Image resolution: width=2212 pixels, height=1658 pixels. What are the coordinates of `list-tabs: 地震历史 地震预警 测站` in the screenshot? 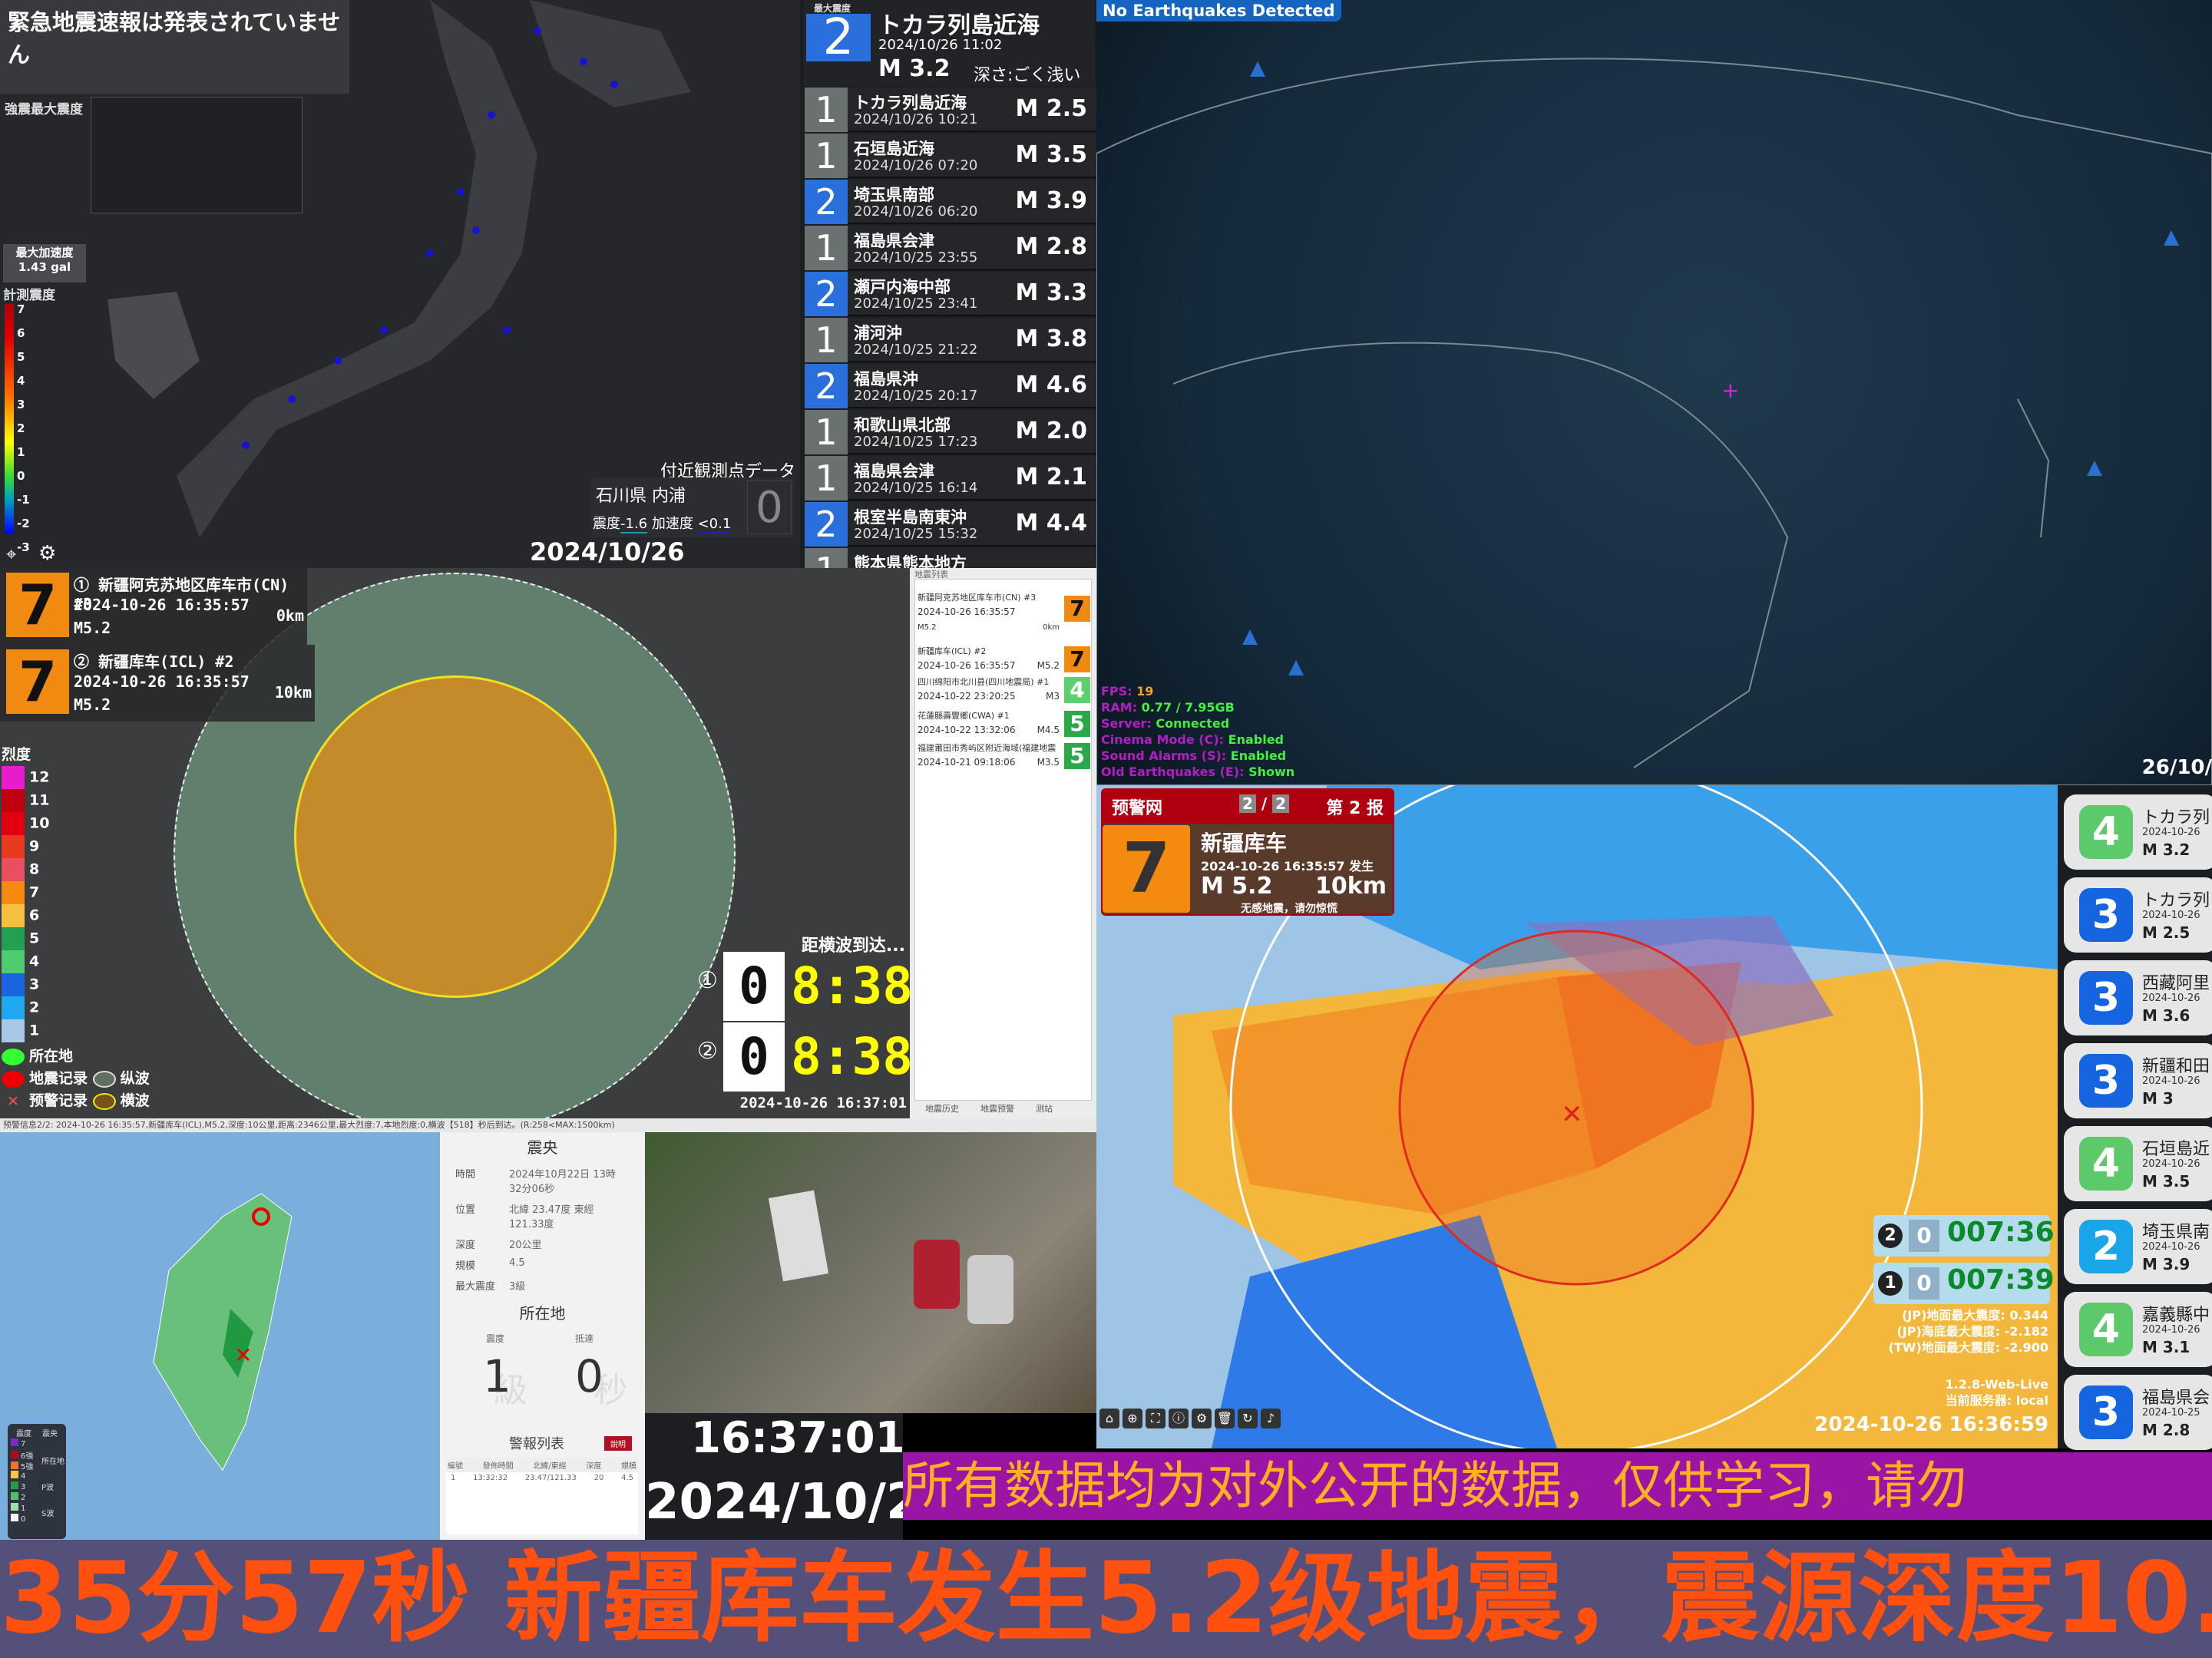 It's located at (989, 1108).